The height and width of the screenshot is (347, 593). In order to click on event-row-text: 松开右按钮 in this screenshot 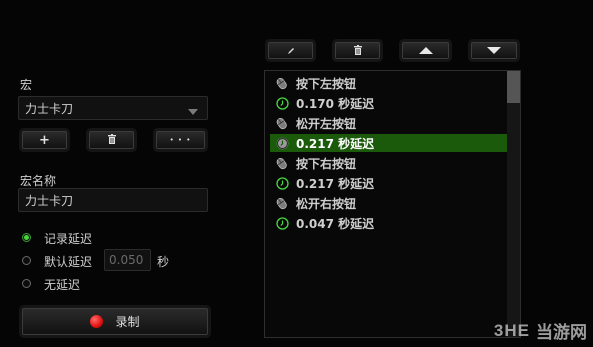, I will do `click(326, 203)`.